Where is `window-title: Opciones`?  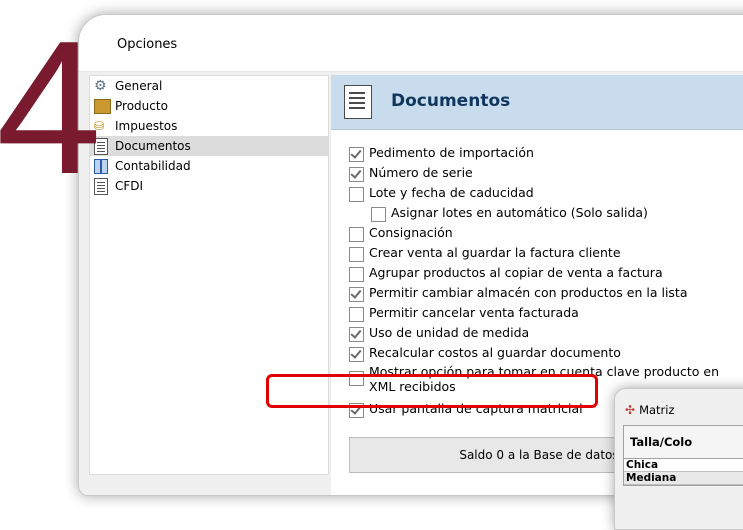 window-title: Opciones is located at coordinates (147, 44).